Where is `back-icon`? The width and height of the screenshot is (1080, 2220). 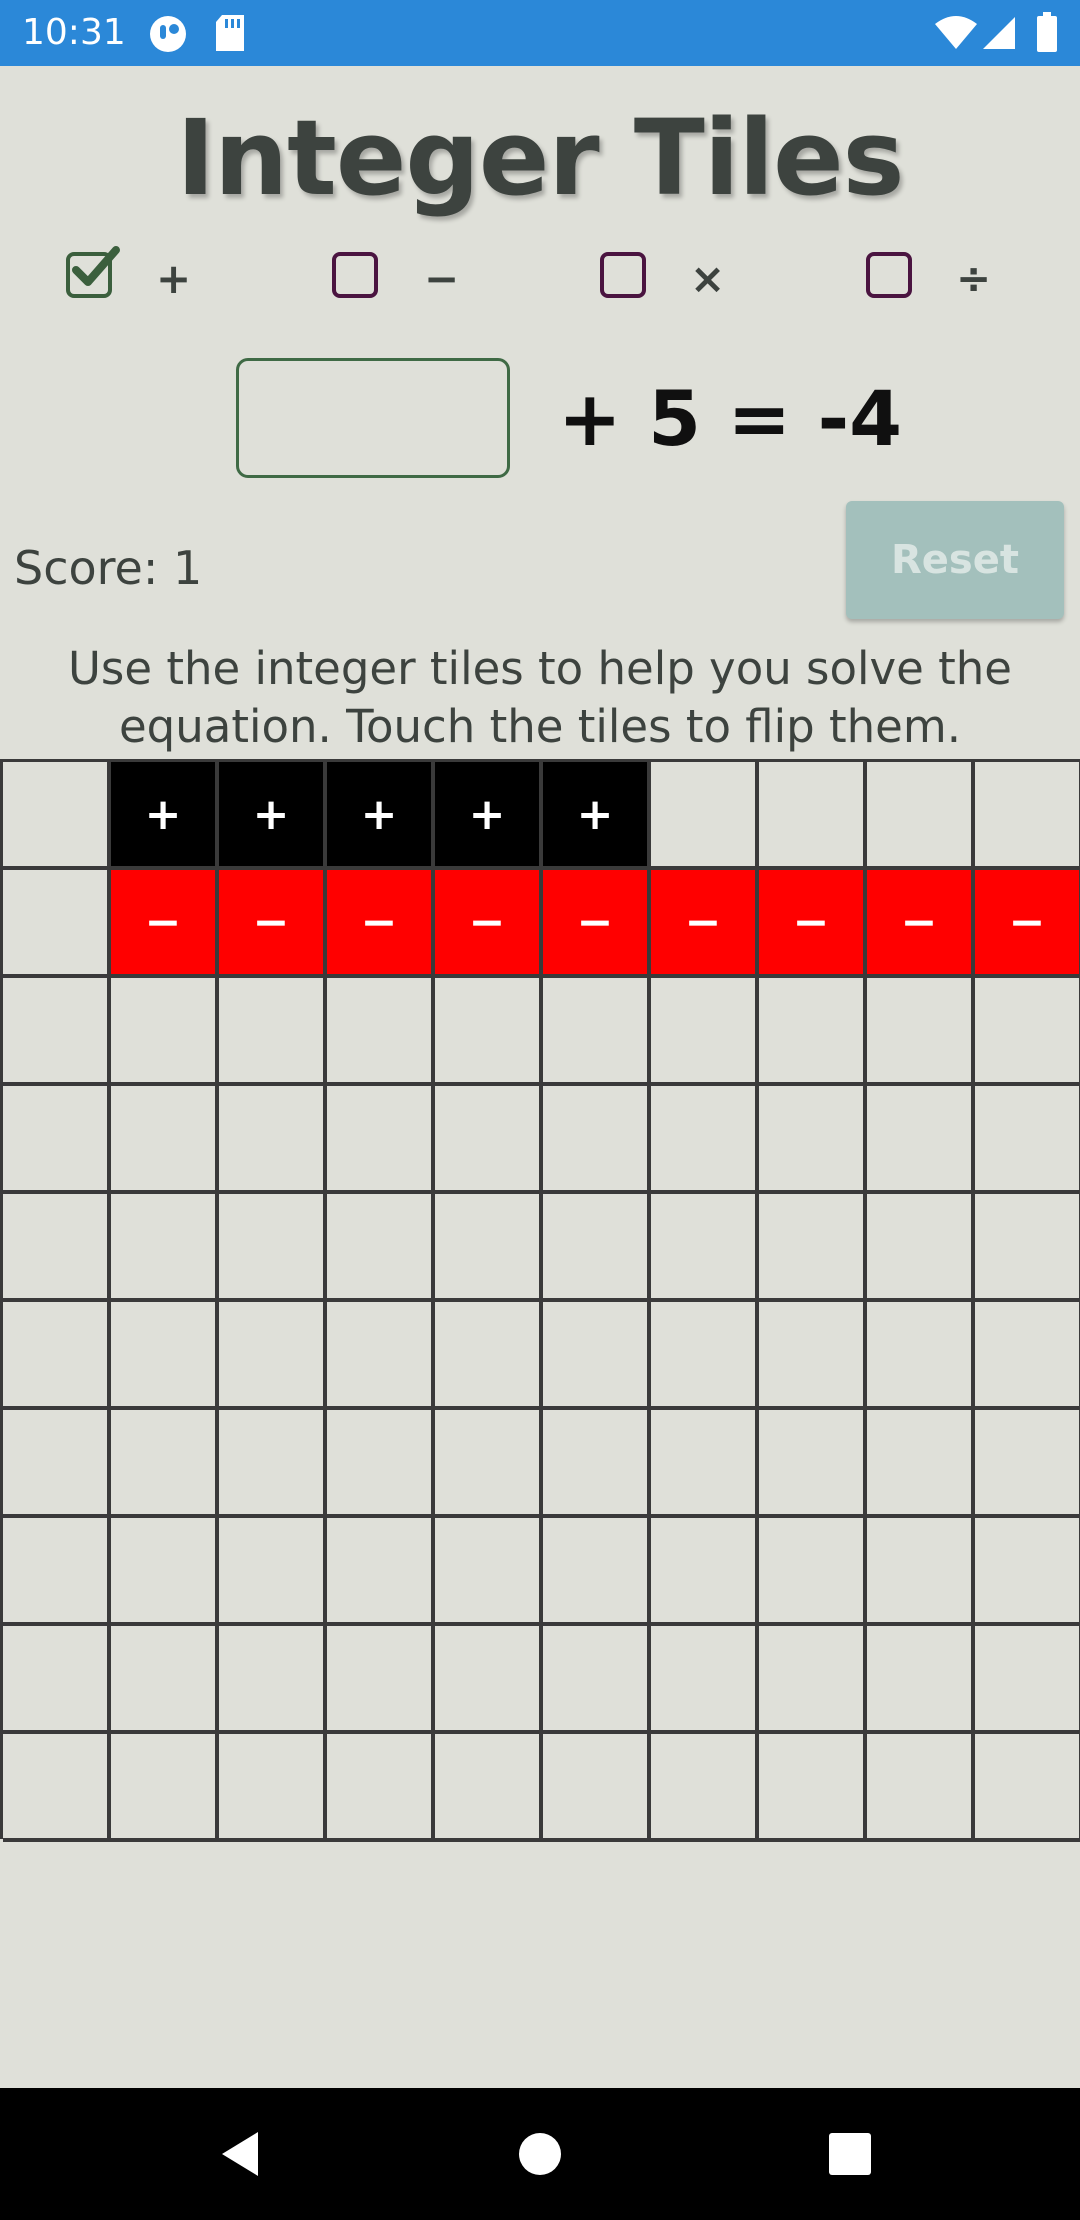
back-icon is located at coordinates (240, 2154).